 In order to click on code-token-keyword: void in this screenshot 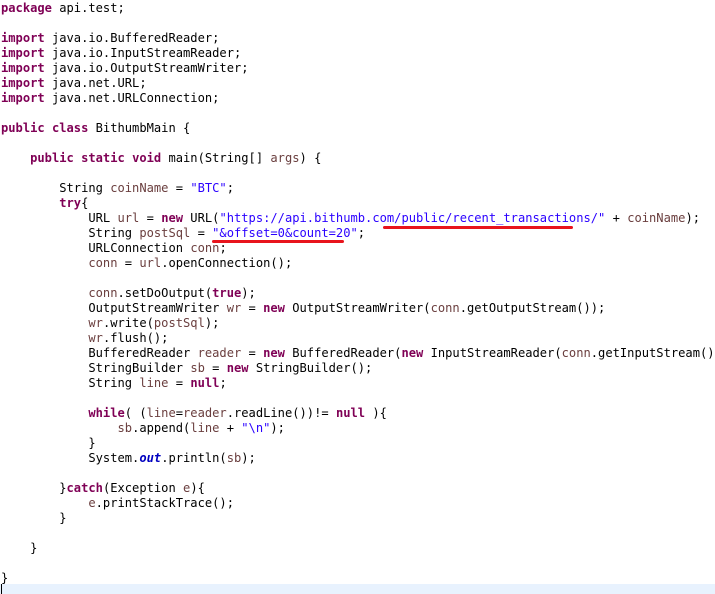, I will do `click(147, 158)`.